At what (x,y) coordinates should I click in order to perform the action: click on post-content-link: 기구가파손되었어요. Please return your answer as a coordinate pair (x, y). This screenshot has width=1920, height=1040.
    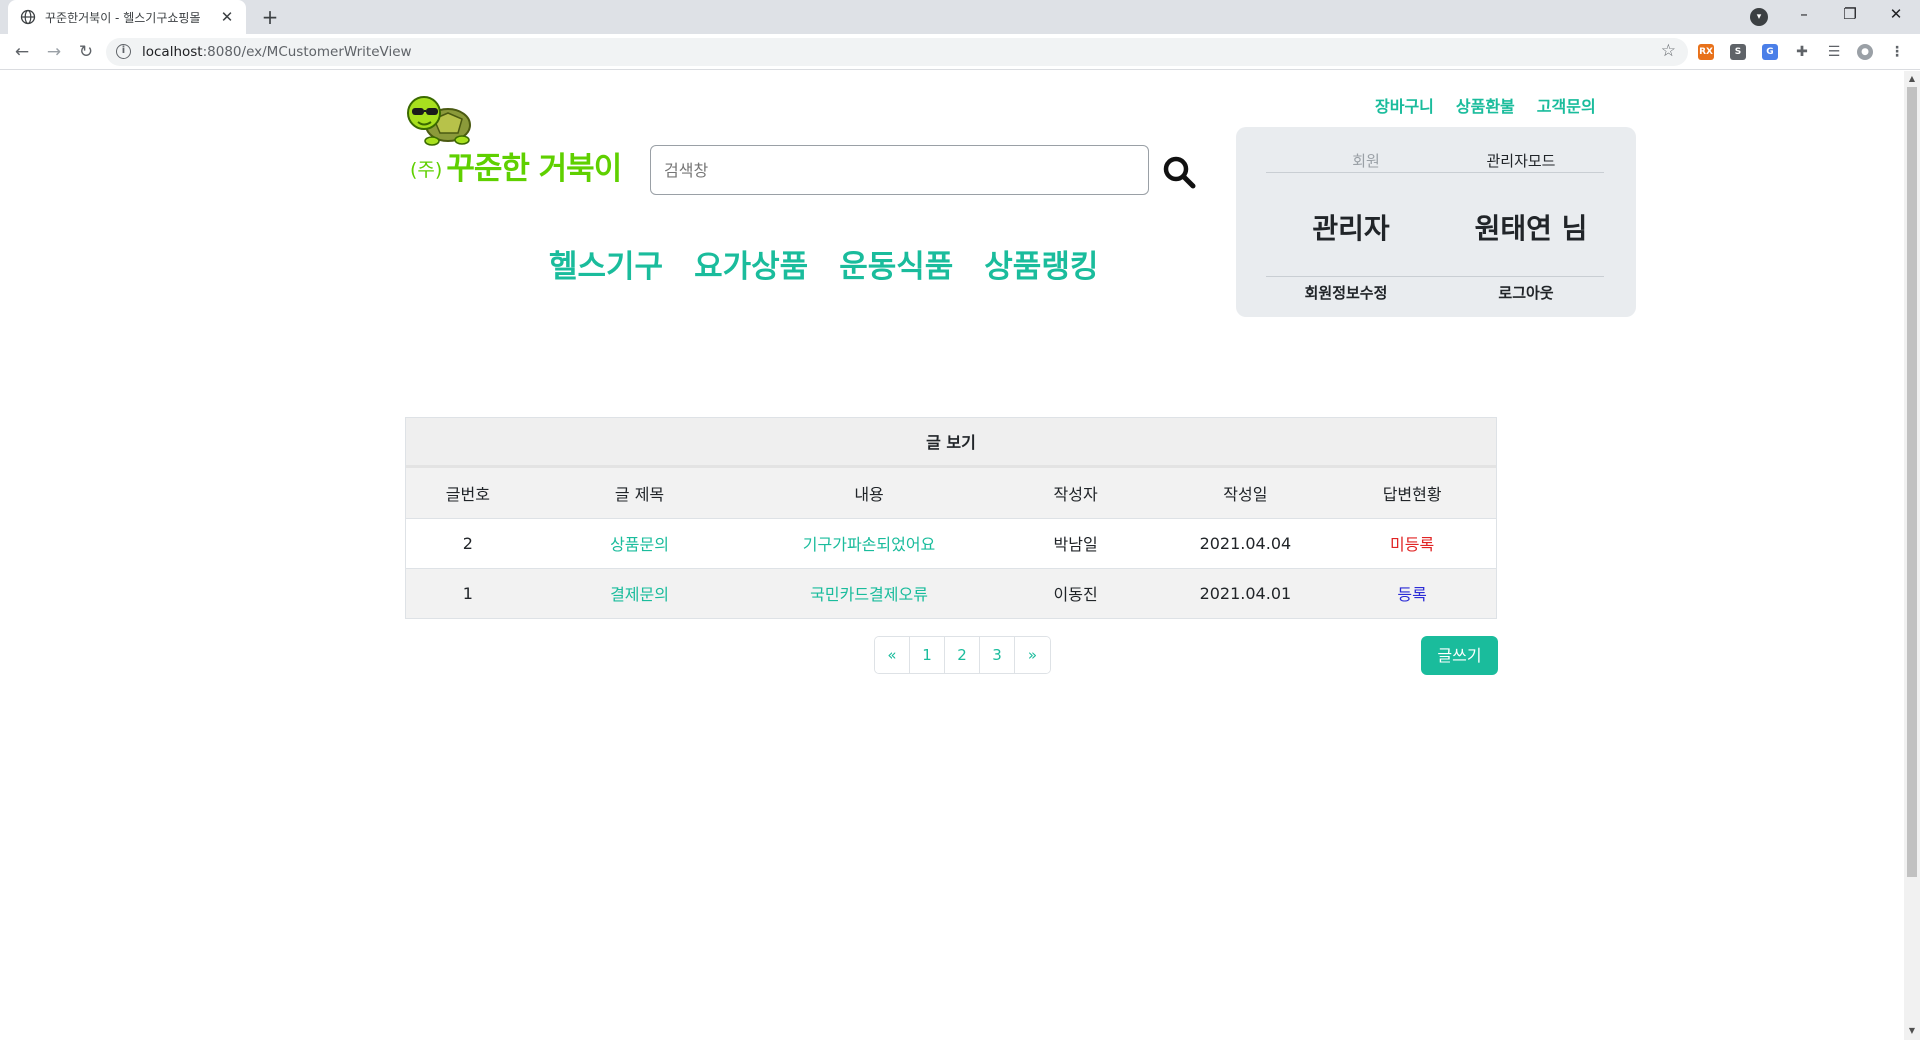
    Looking at the image, I should click on (869, 543).